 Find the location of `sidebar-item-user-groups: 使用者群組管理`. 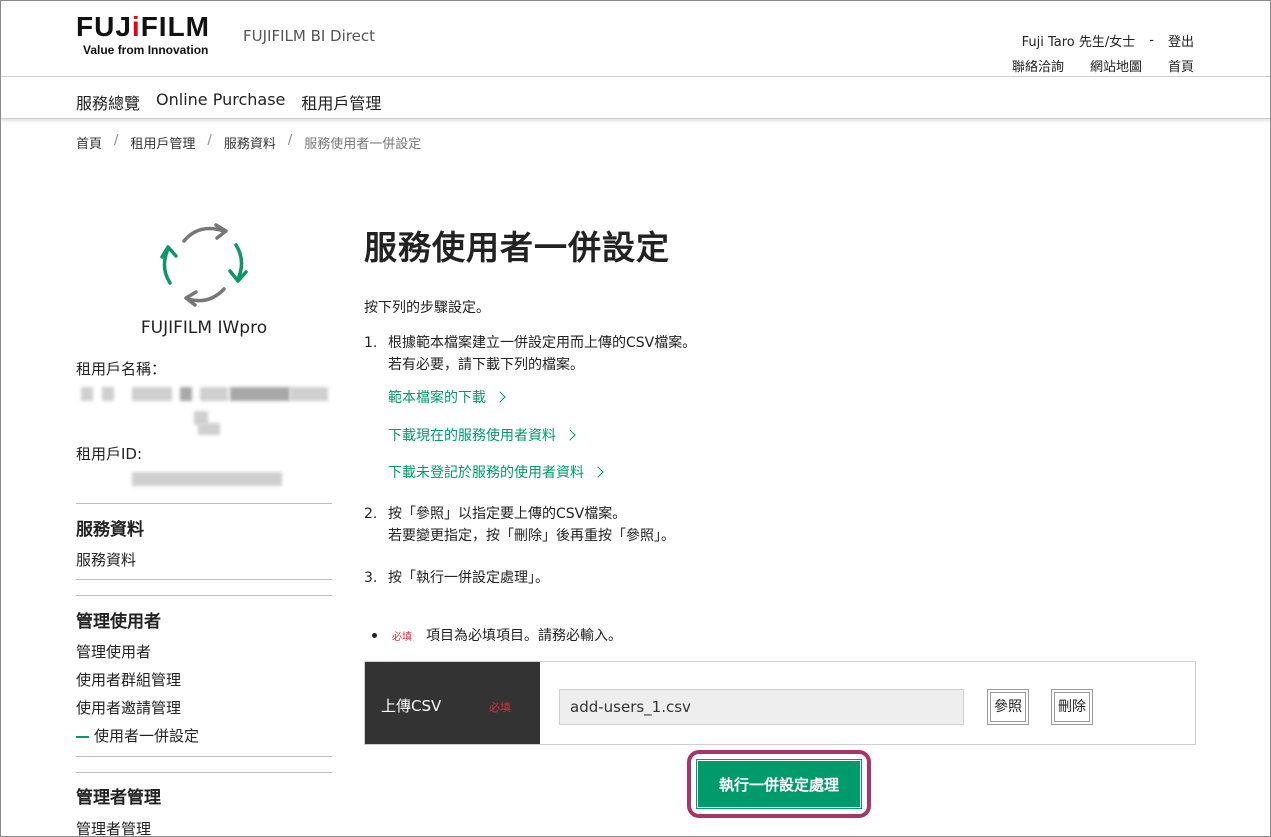

sidebar-item-user-groups: 使用者群組管理 is located at coordinates (128, 679).